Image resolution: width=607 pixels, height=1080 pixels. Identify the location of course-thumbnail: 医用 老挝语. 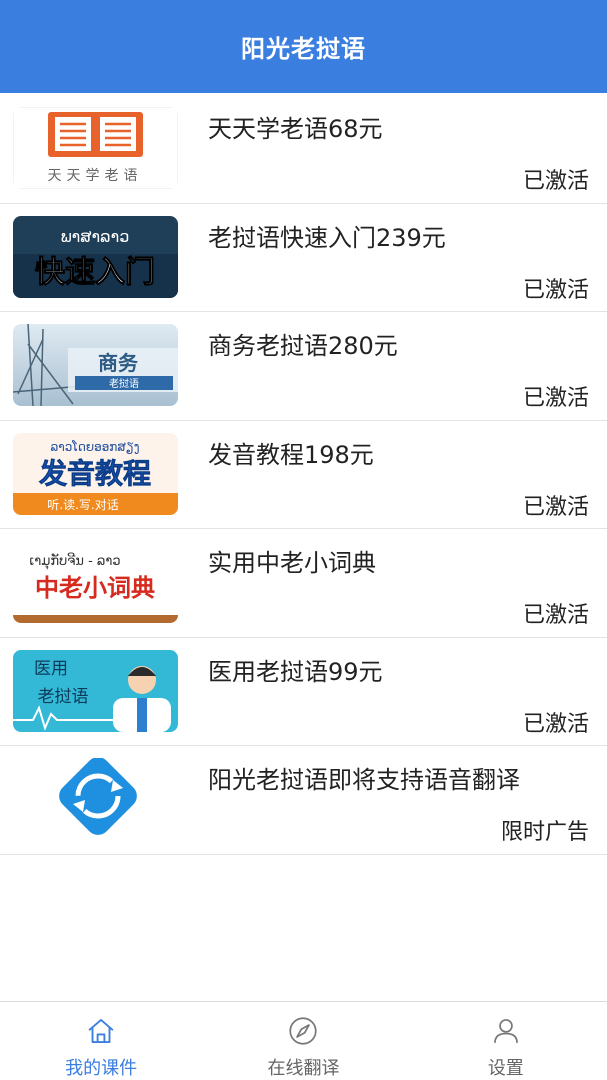
(95, 690).